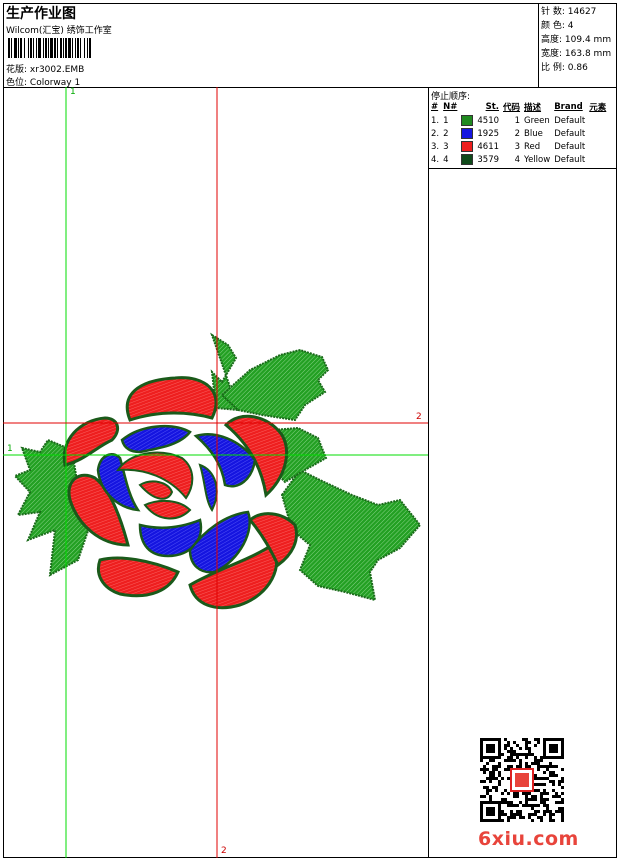  Describe the element at coordinates (73, 92) in the screenshot. I see `guide-label-v1: 1` at that location.